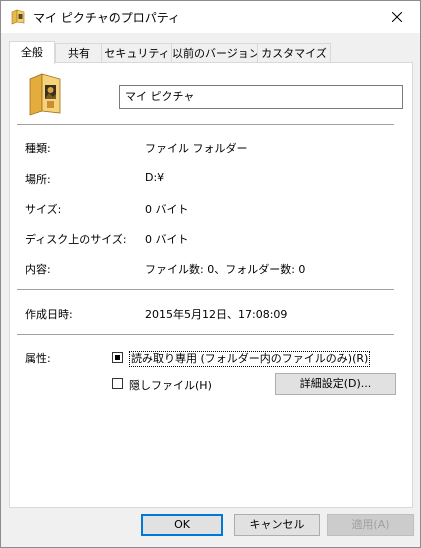 The width and height of the screenshot is (421, 548). What do you see at coordinates (170, 385) in the screenshot?
I see `hidden-checkbox-label: 隠しファイル(H)` at bounding box center [170, 385].